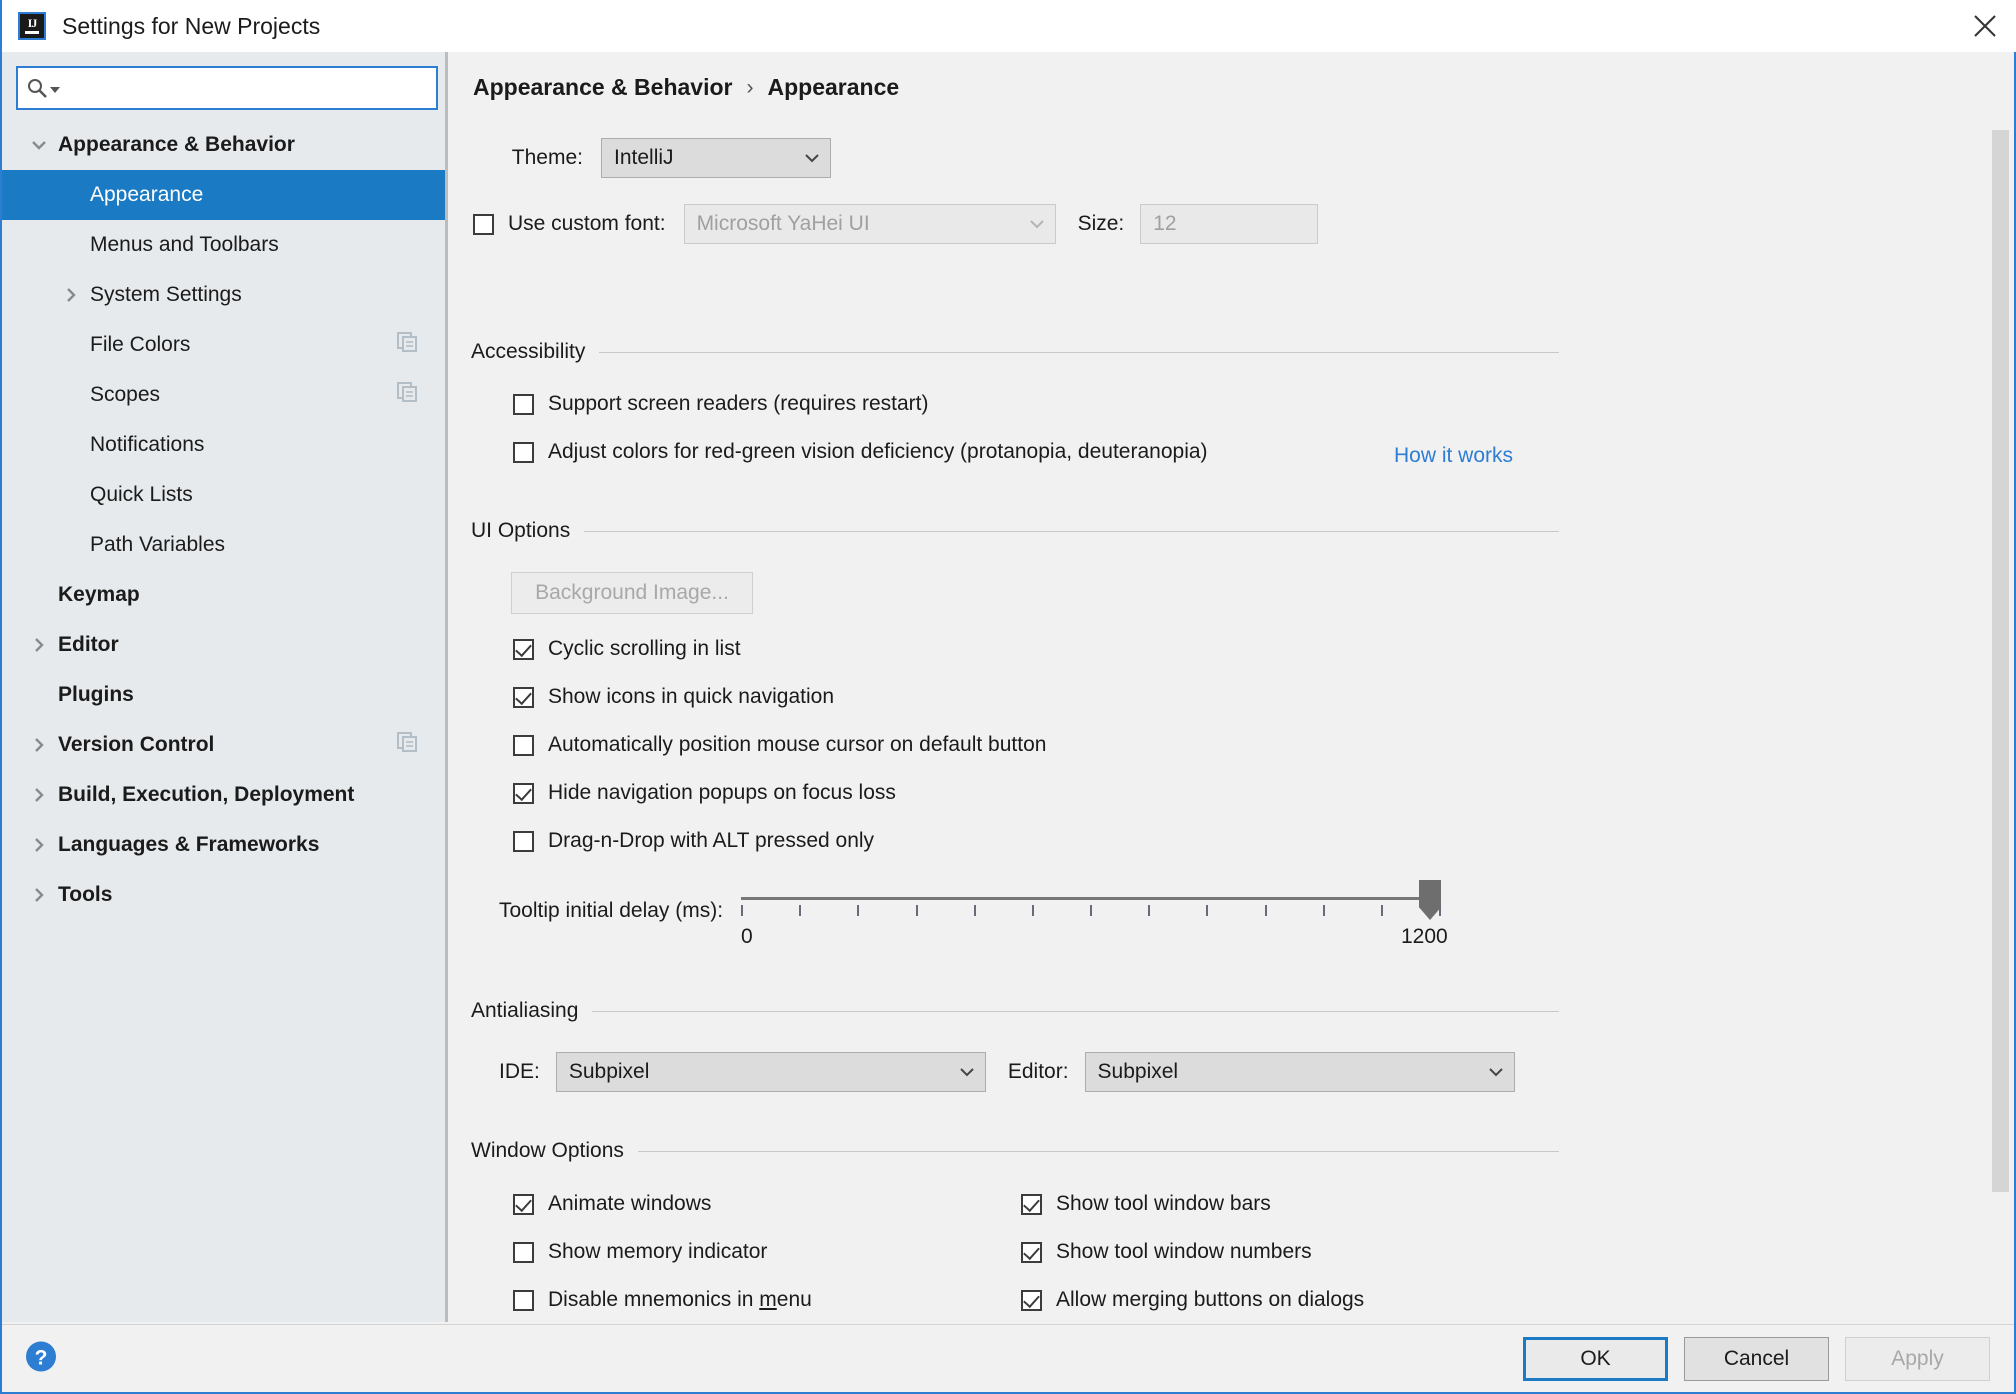 The height and width of the screenshot is (1394, 2016). I want to click on sidebar-item-menus-and-toolbars: Menus and Toolbars, so click(225, 245).